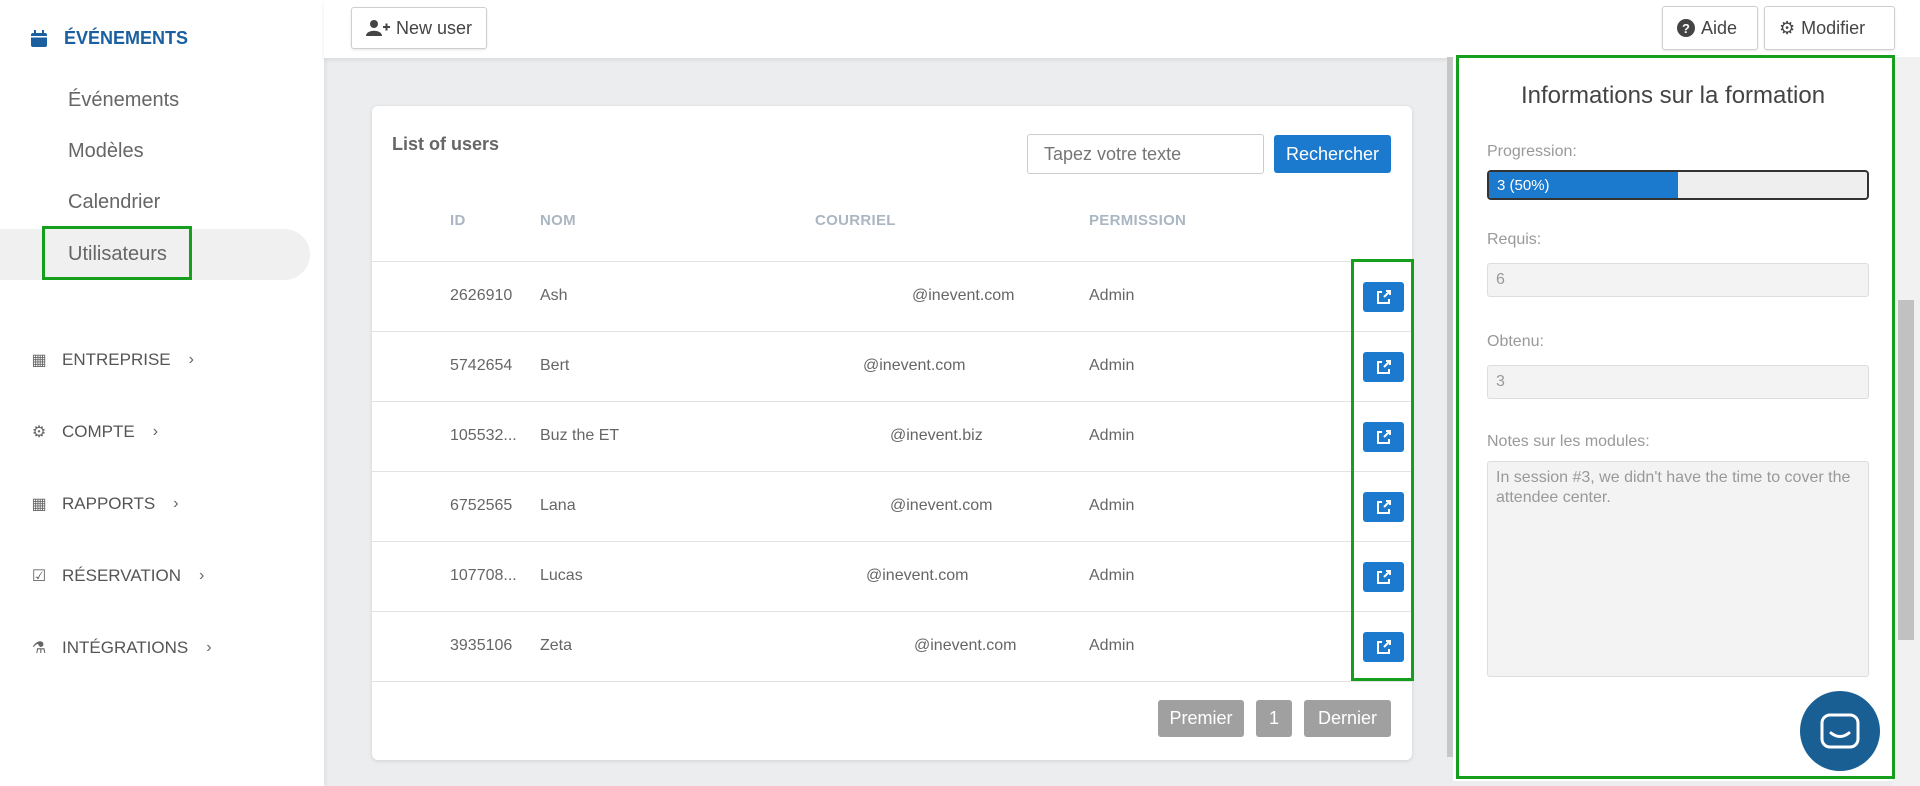  I want to click on progress-bar: 3 (50%), so click(1678, 185).